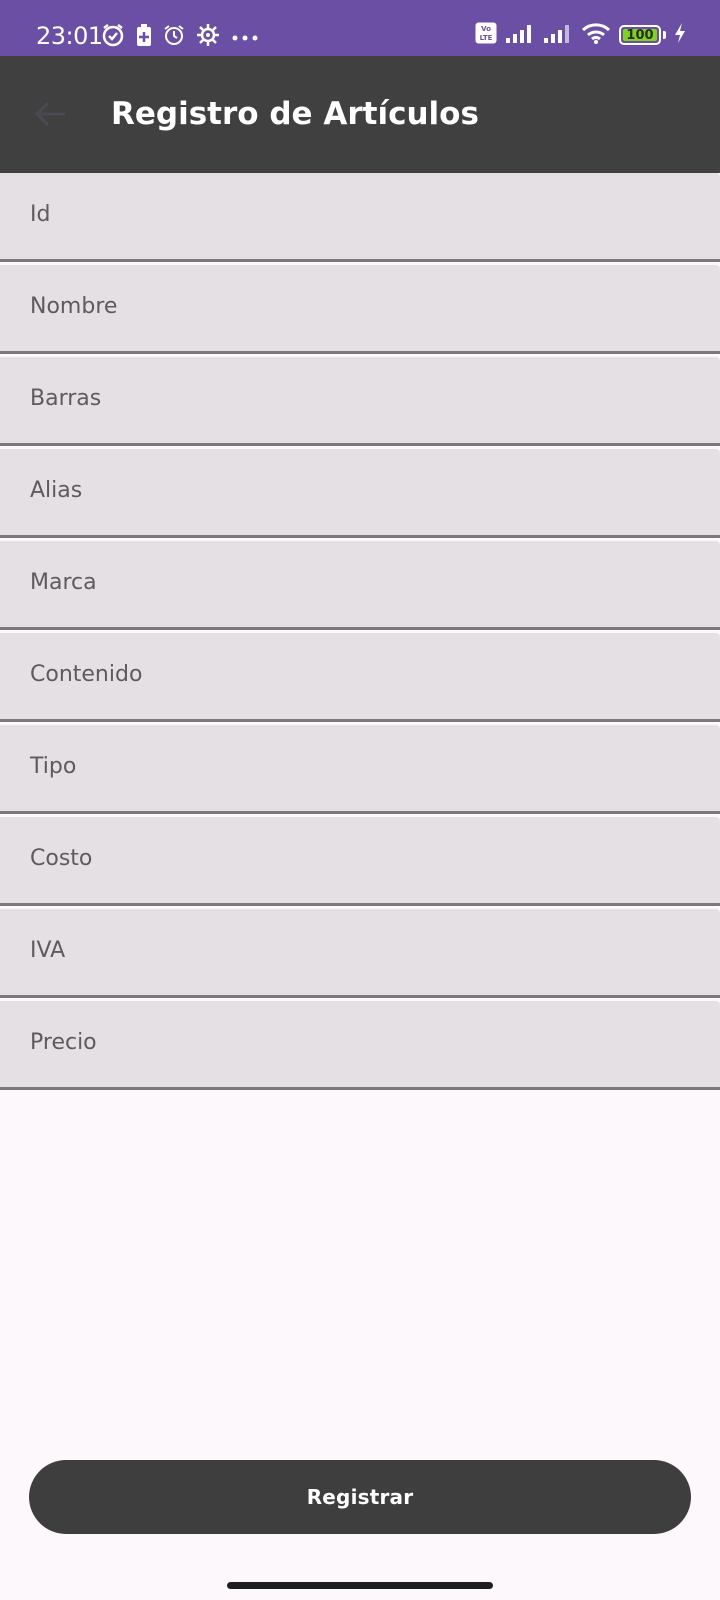 This screenshot has width=720, height=1600. What do you see at coordinates (360, 769) in the screenshot?
I see `tipo-field: Tipo` at bounding box center [360, 769].